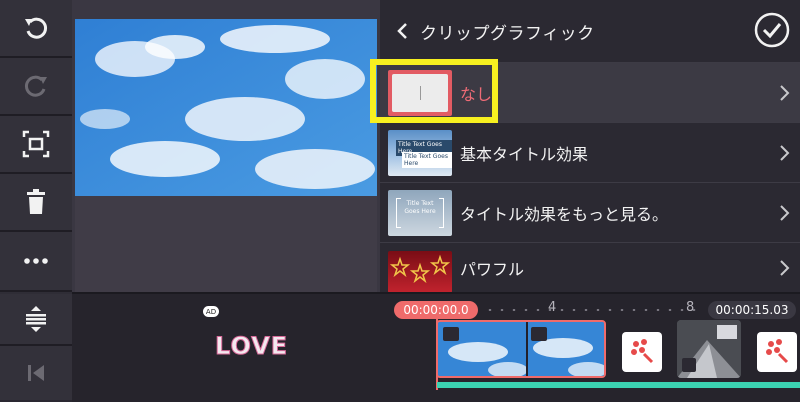 Image resolution: width=800 pixels, height=402 pixels. I want to click on undo-icon, so click(36, 28).